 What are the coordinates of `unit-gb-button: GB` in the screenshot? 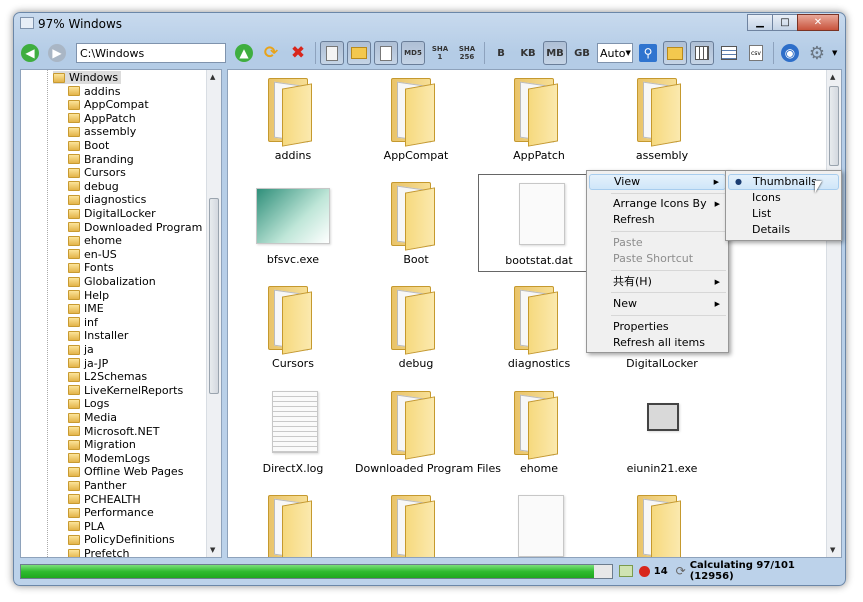 It's located at (582, 53).